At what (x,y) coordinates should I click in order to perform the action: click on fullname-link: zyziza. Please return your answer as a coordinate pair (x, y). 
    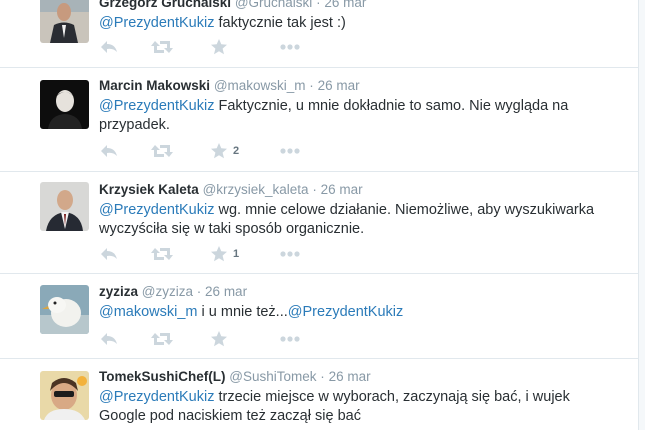
    Looking at the image, I should click on (118, 291).